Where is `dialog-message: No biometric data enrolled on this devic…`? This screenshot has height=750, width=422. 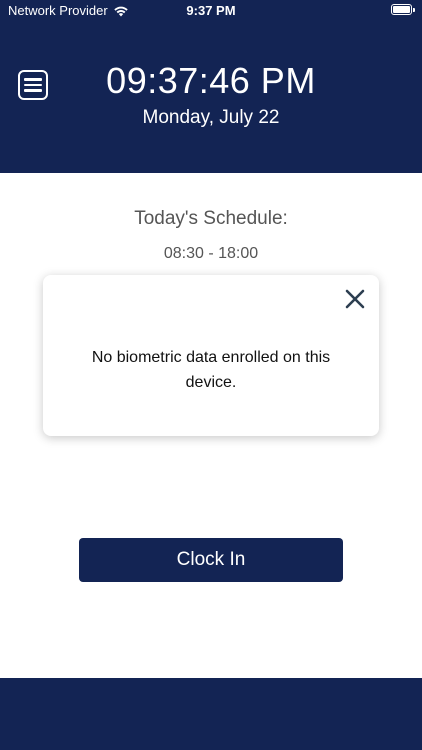
dialog-message: No biometric data enrolled on this devic… is located at coordinates (211, 370).